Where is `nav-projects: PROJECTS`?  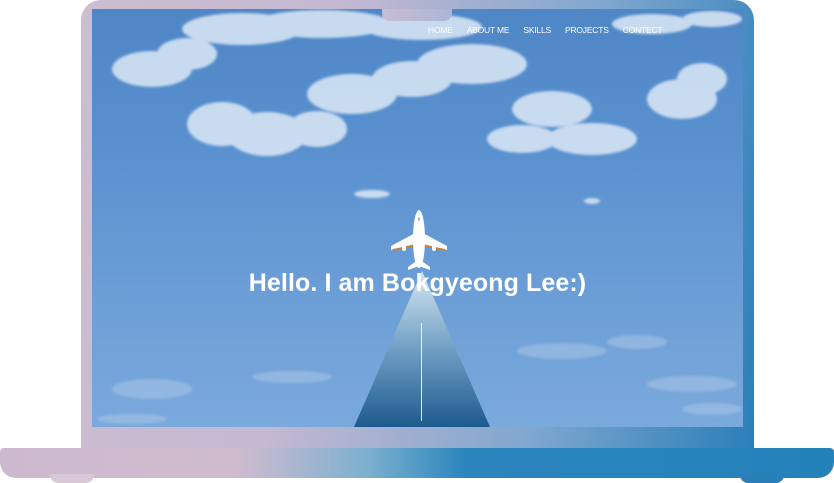 nav-projects: PROJECTS is located at coordinates (587, 30).